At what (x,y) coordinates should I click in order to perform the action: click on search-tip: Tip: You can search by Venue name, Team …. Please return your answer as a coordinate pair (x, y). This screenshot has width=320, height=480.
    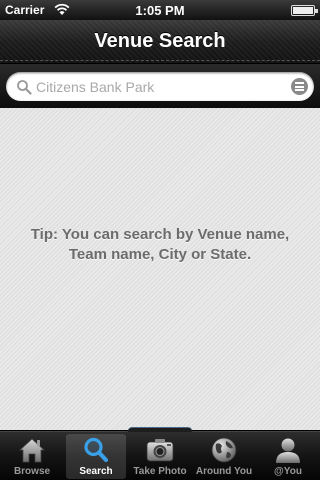
    Looking at the image, I should click on (160, 244).